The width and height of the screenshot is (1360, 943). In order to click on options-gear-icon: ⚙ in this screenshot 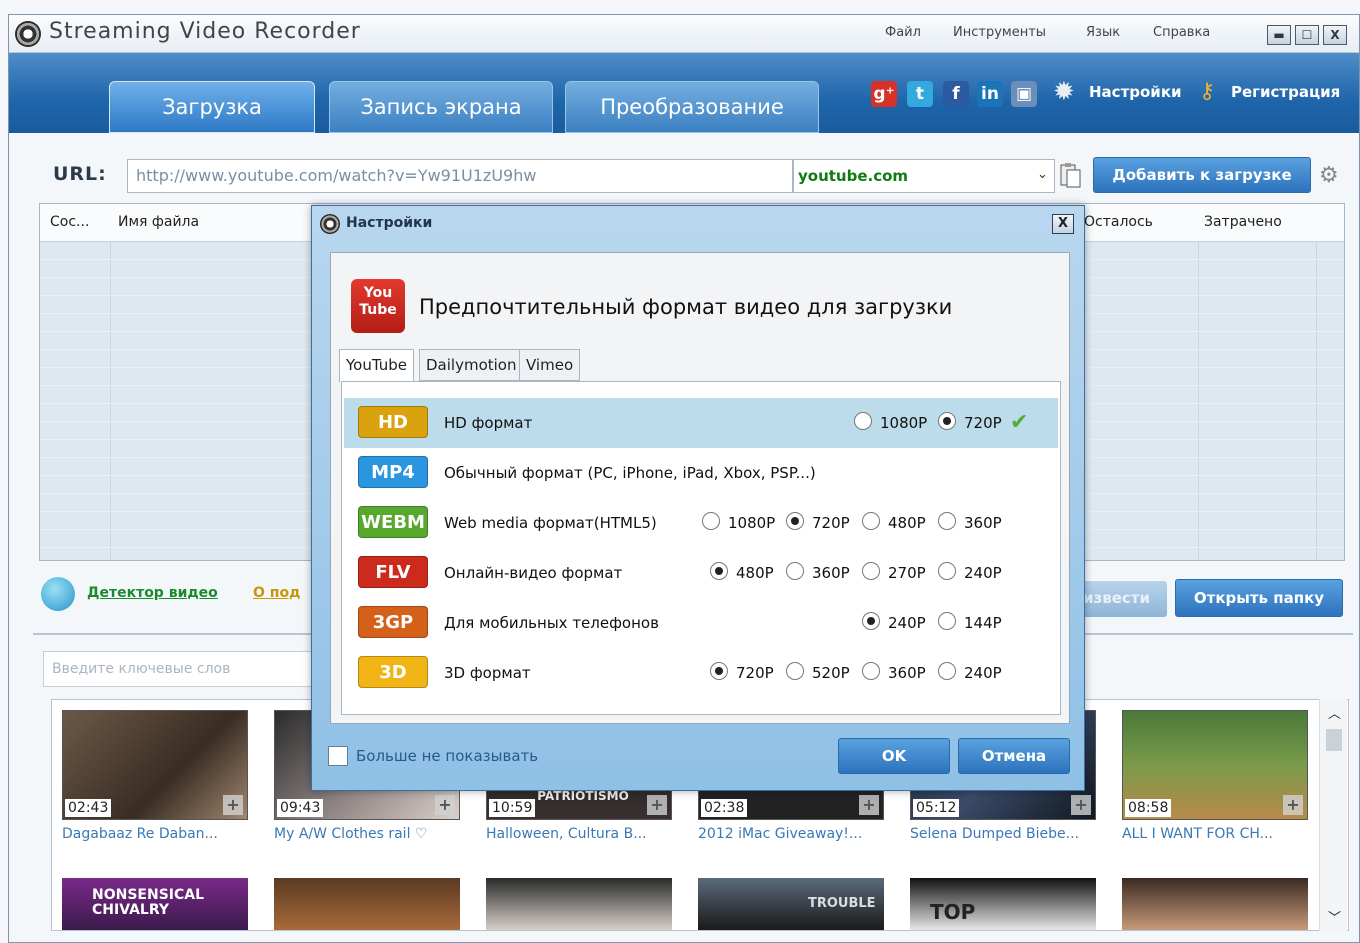, I will do `click(1329, 175)`.